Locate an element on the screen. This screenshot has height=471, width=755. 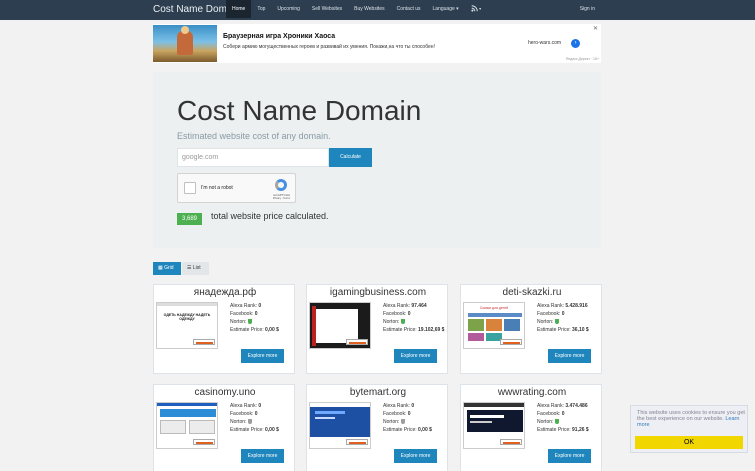
nav-sell-websites: Sell Websites is located at coordinates (327, 9).